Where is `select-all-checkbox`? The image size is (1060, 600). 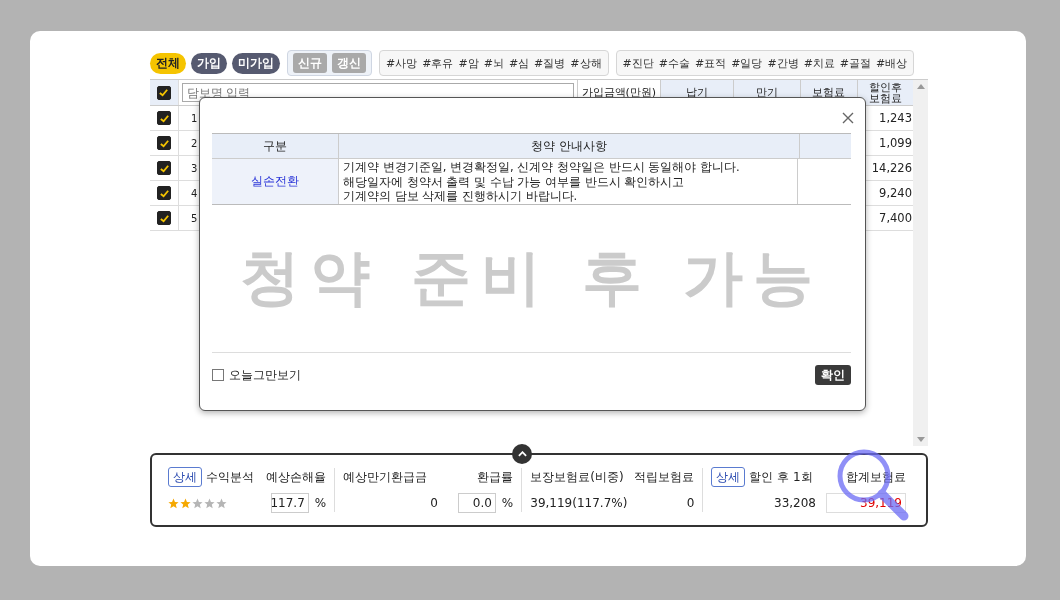
select-all-checkbox is located at coordinates (163, 92).